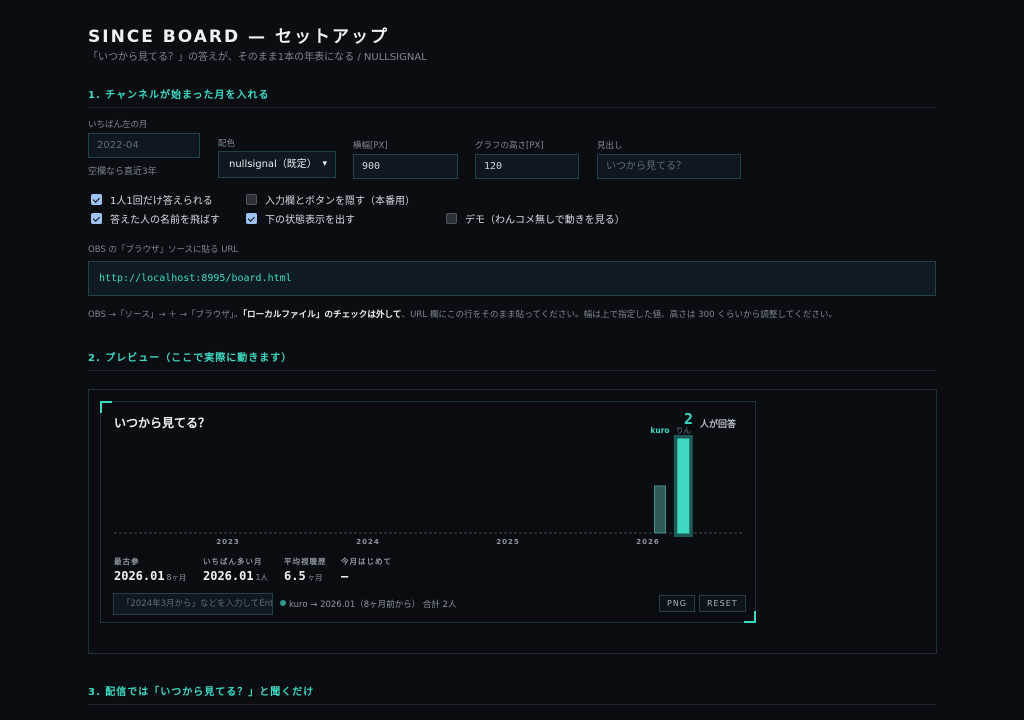  Describe the element at coordinates (405, 166) in the screenshot. I see `width-input: 900` at that location.